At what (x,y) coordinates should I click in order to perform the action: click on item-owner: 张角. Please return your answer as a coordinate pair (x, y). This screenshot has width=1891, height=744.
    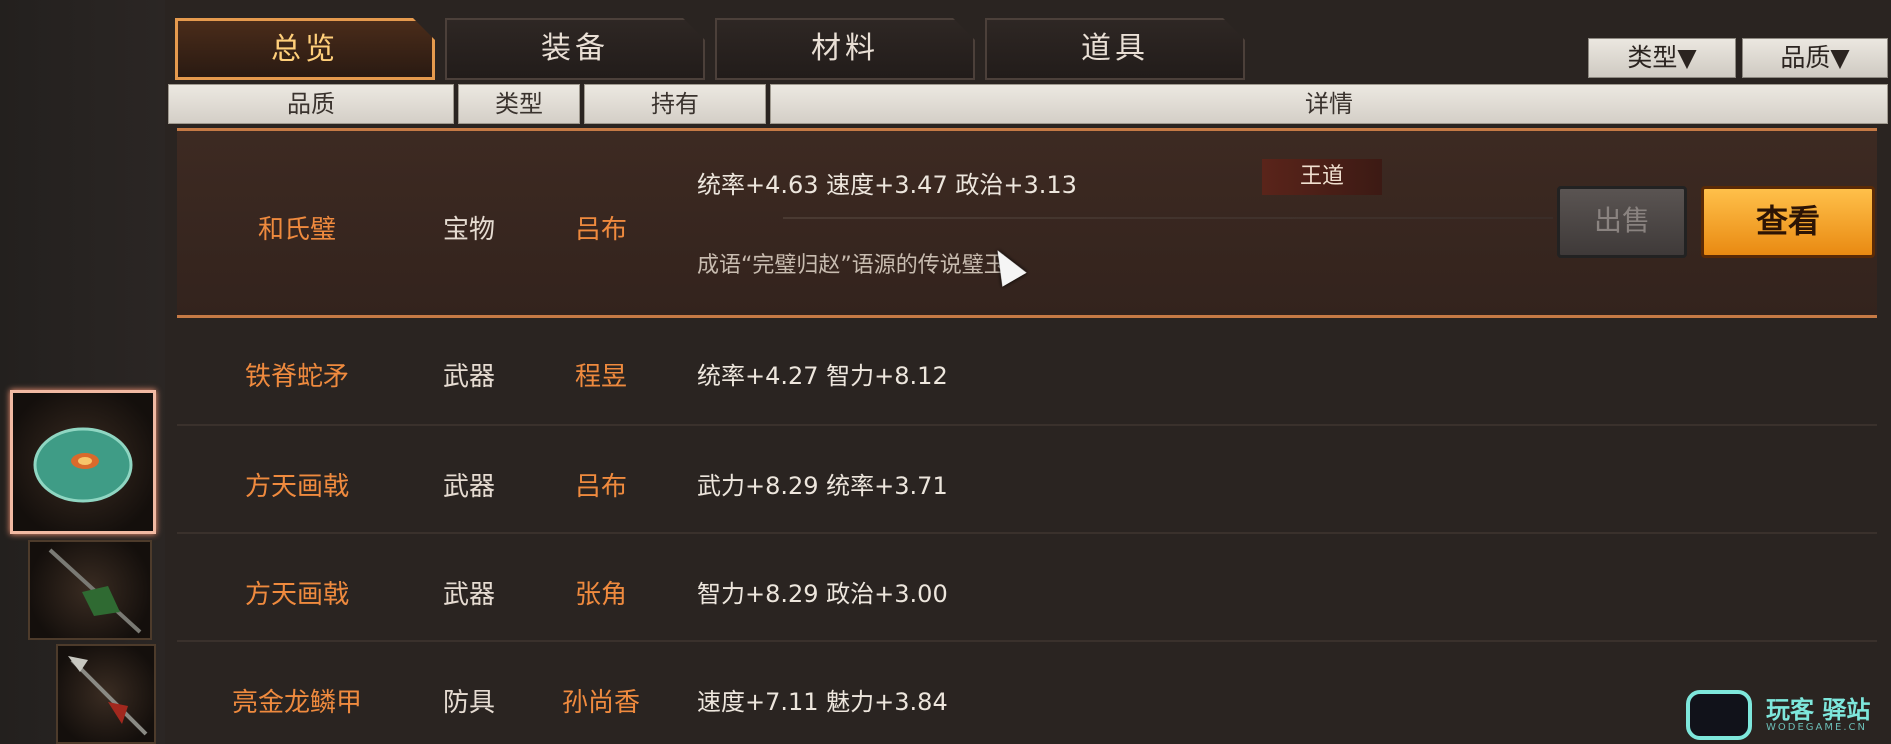
    Looking at the image, I should click on (600, 595).